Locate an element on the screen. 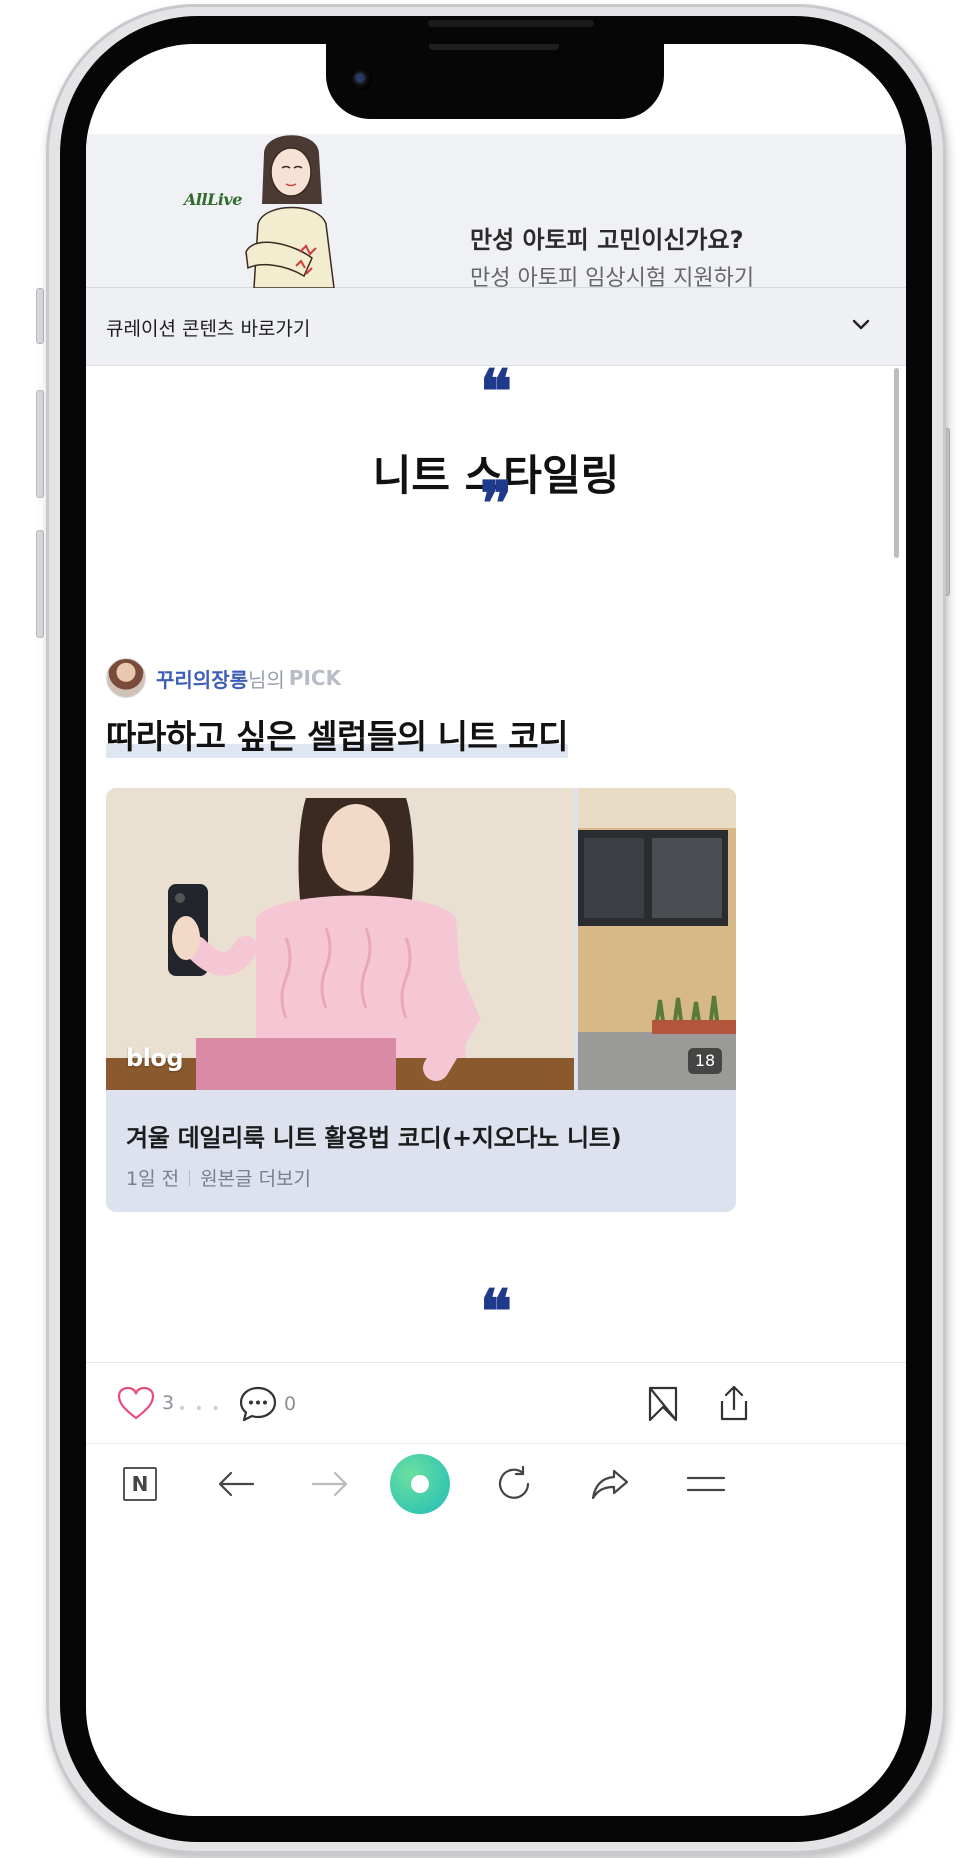 The image size is (978, 1858). next-open-quote-icon: ❝ is located at coordinates (496, 1312).